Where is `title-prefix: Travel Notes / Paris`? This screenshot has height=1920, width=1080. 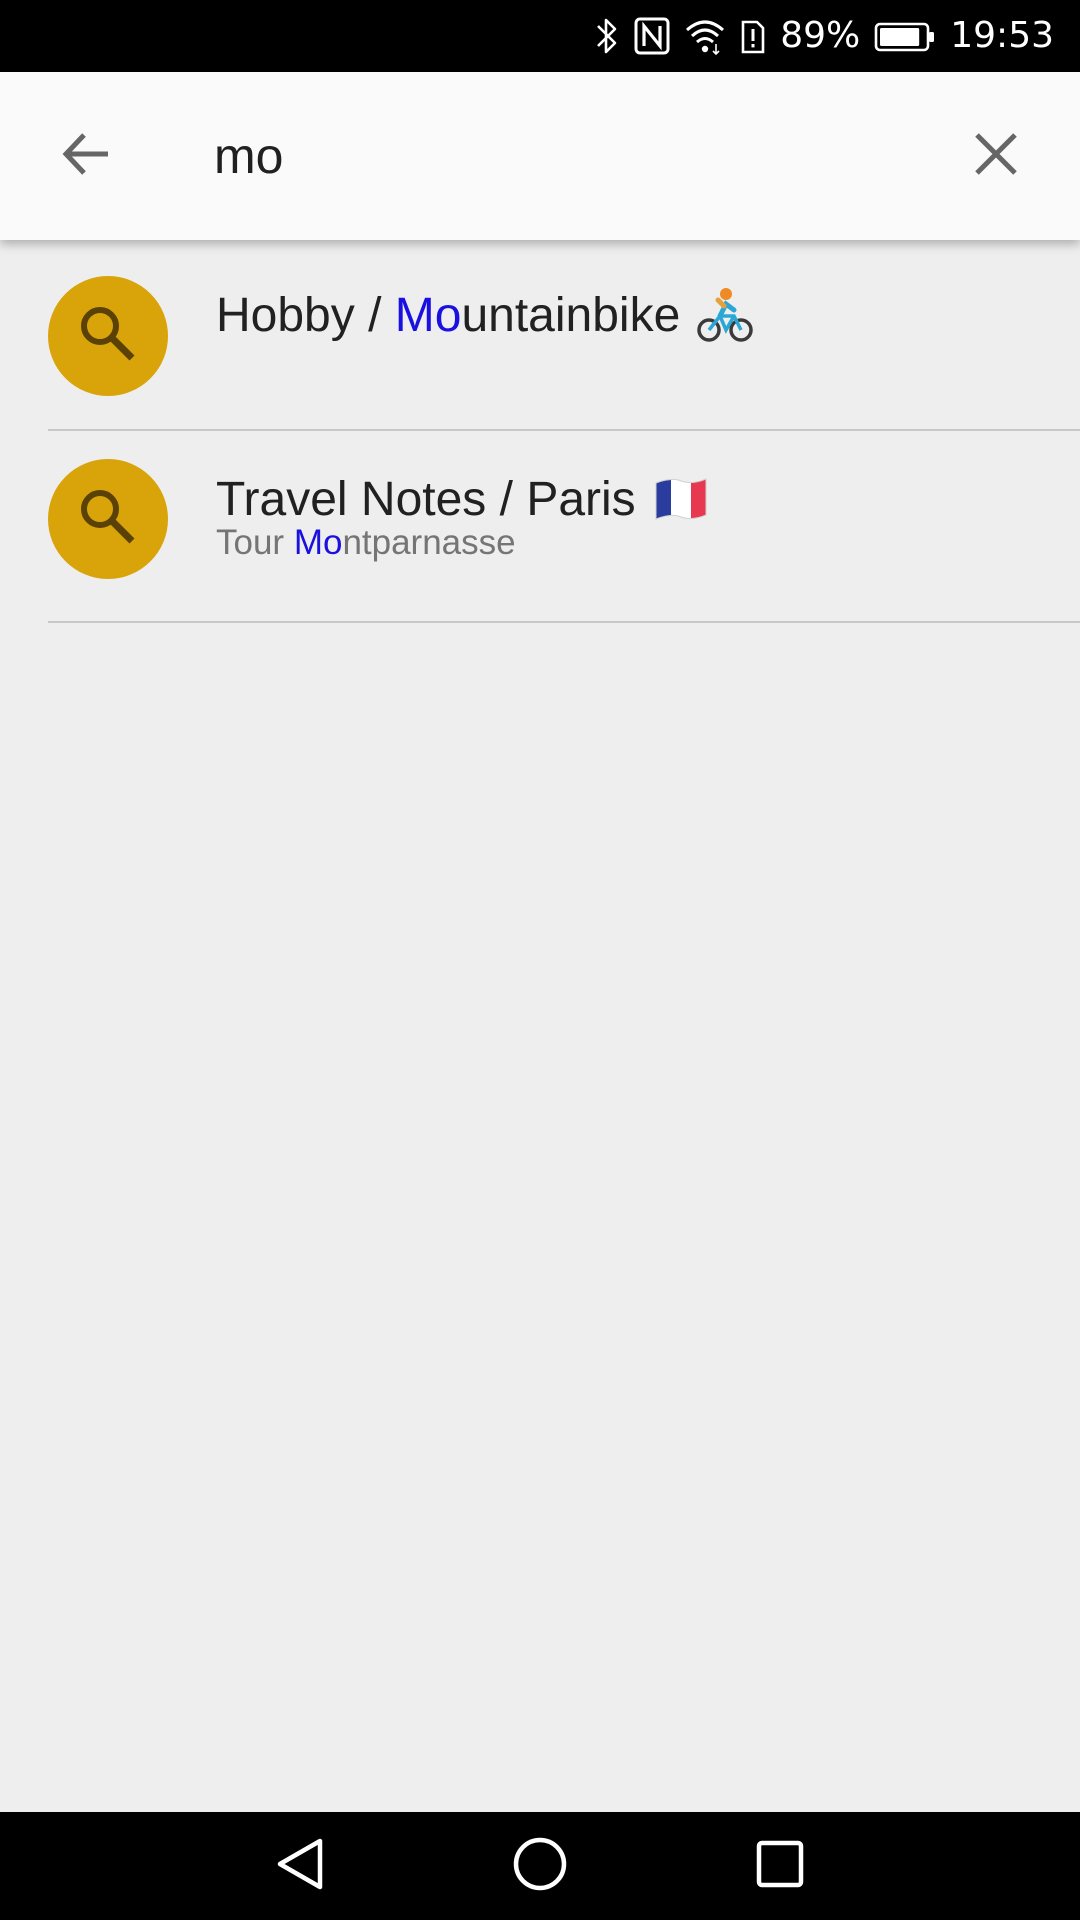
title-prefix: Travel Notes / Paris is located at coordinates (426, 499).